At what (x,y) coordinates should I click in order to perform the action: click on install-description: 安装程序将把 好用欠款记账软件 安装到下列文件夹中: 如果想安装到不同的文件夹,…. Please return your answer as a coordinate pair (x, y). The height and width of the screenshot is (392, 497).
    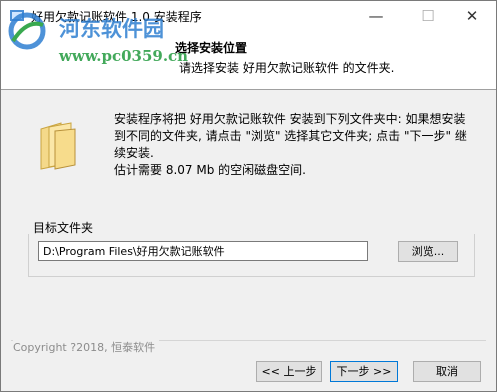
    Looking at the image, I should click on (290, 136).